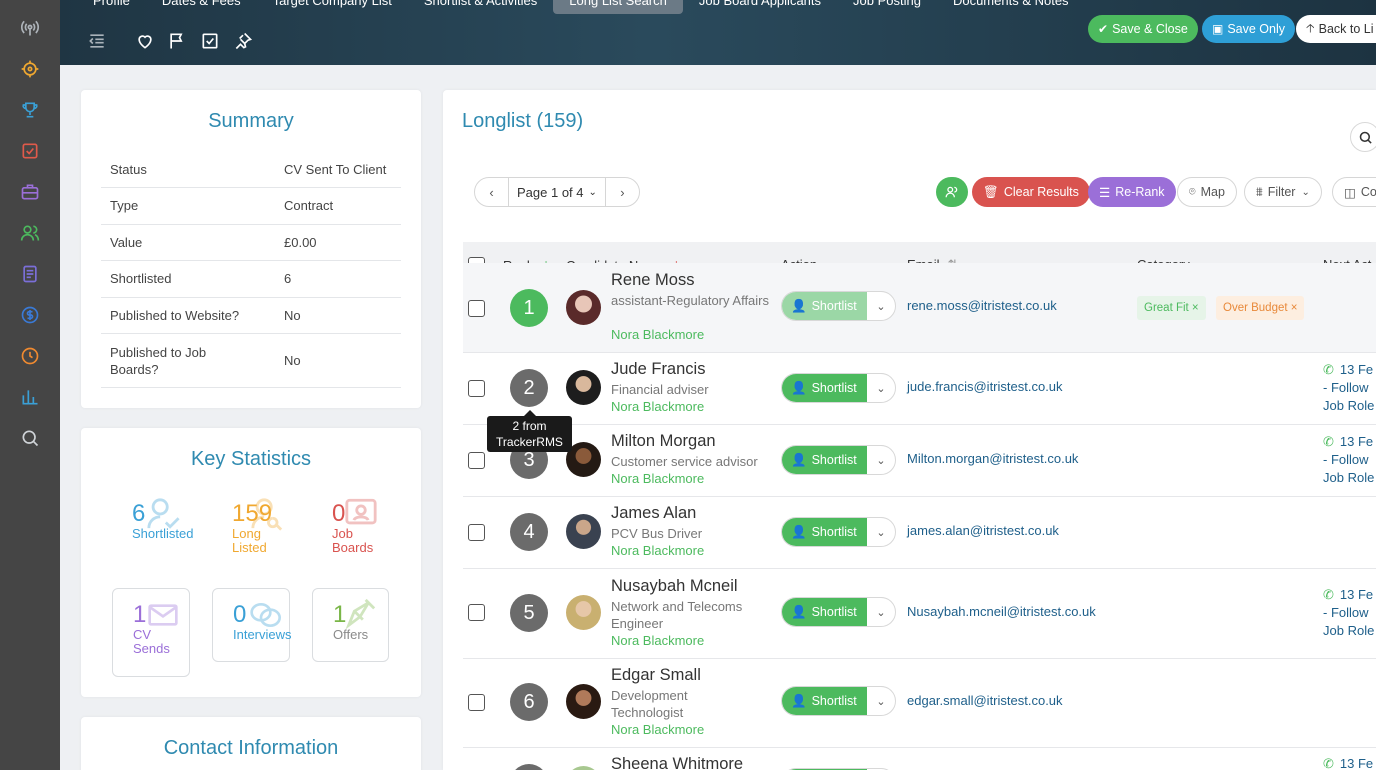  What do you see at coordinates (1011, 7) in the screenshot?
I see `tab-documents-notes: Documents & Notes` at bounding box center [1011, 7].